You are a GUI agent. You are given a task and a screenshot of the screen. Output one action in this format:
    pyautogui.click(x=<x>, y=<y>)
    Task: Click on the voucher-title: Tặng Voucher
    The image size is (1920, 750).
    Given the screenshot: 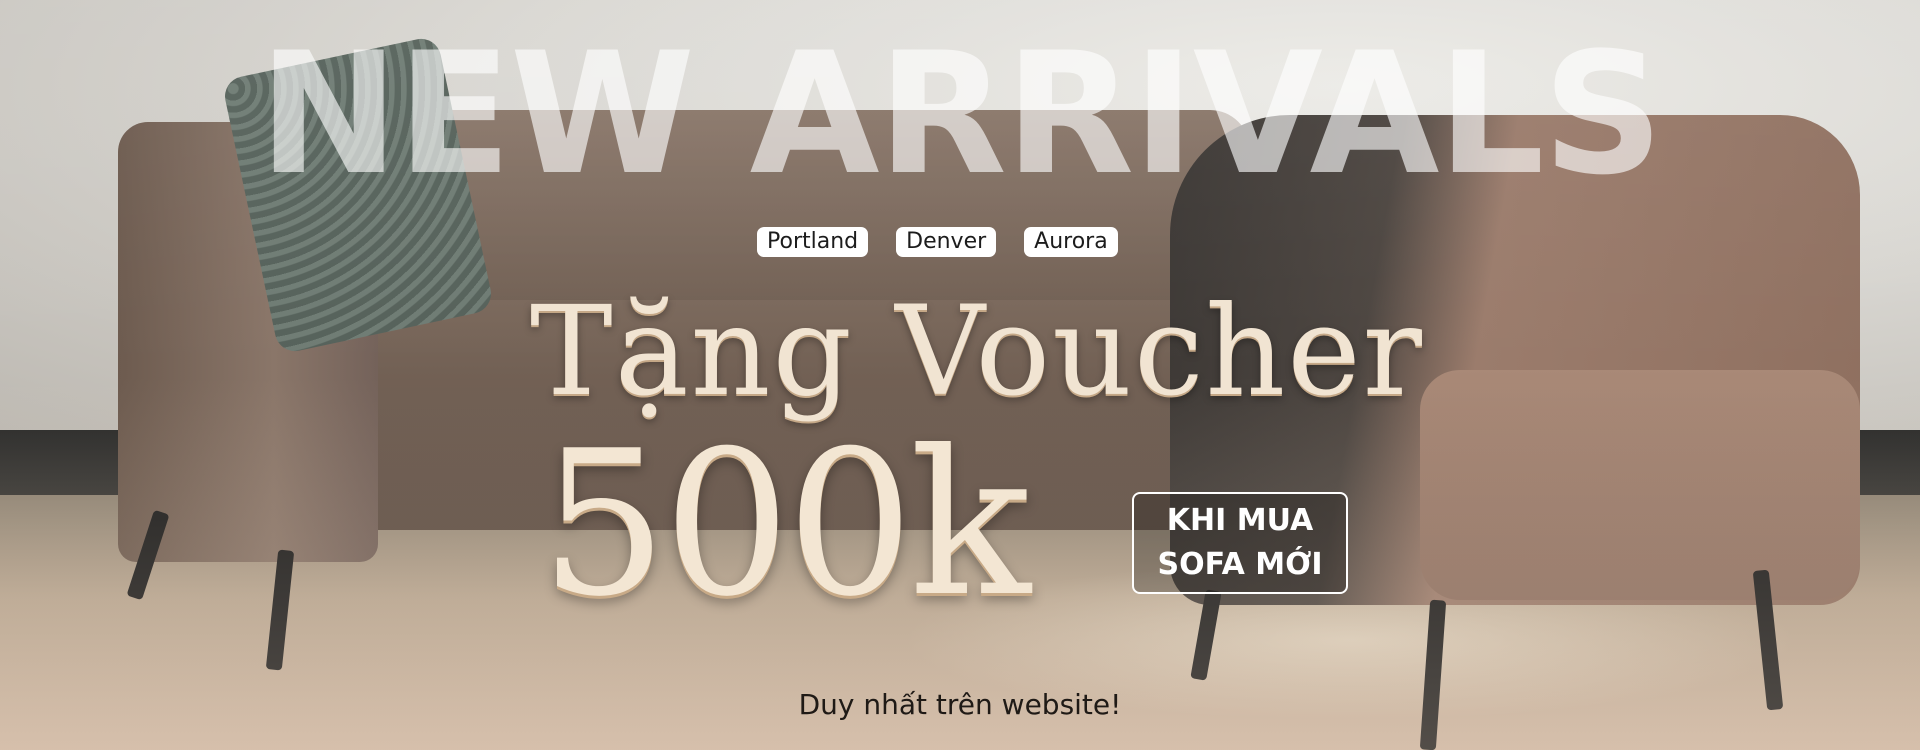 What is the action you would take?
    pyautogui.click(x=977, y=352)
    